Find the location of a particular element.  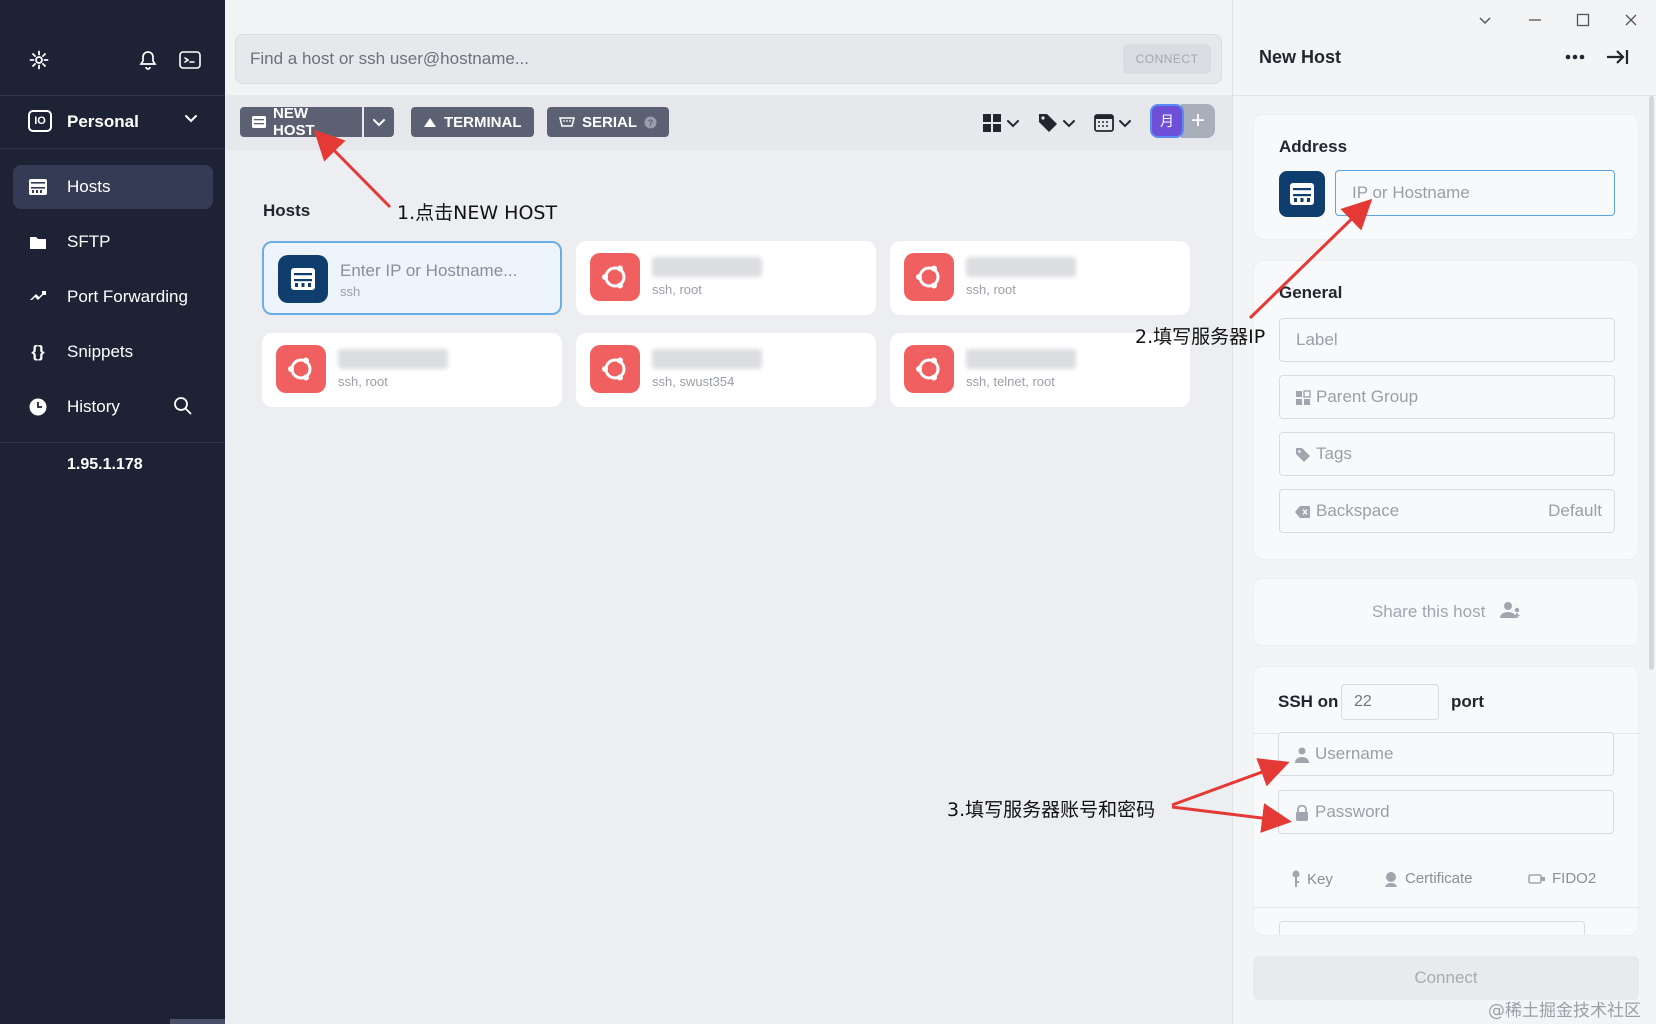

parent-group-field: Parent Group is located at coordinates (1447, 397).